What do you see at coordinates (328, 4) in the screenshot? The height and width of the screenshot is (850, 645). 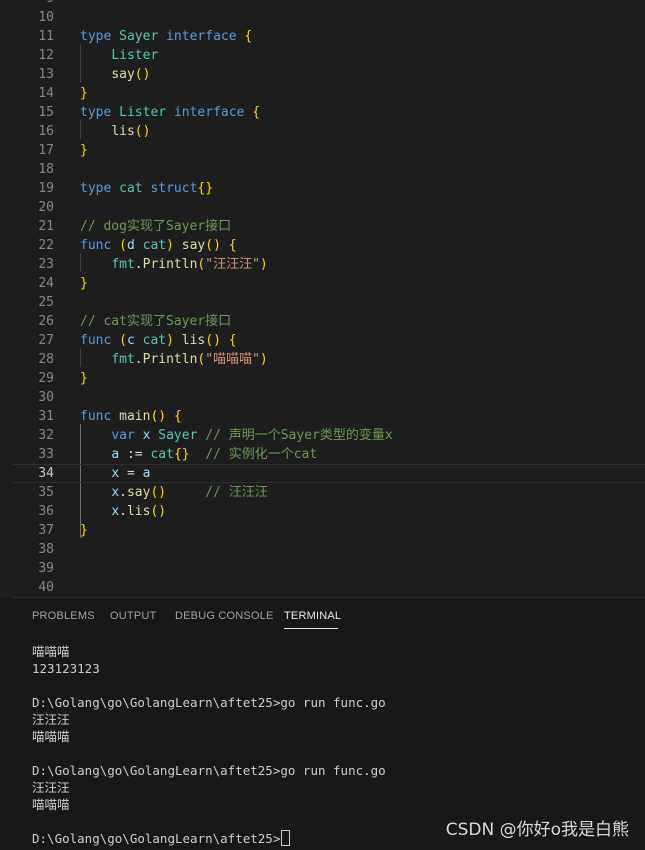 I see `code-line: 9` at bounding box center [328, 4].